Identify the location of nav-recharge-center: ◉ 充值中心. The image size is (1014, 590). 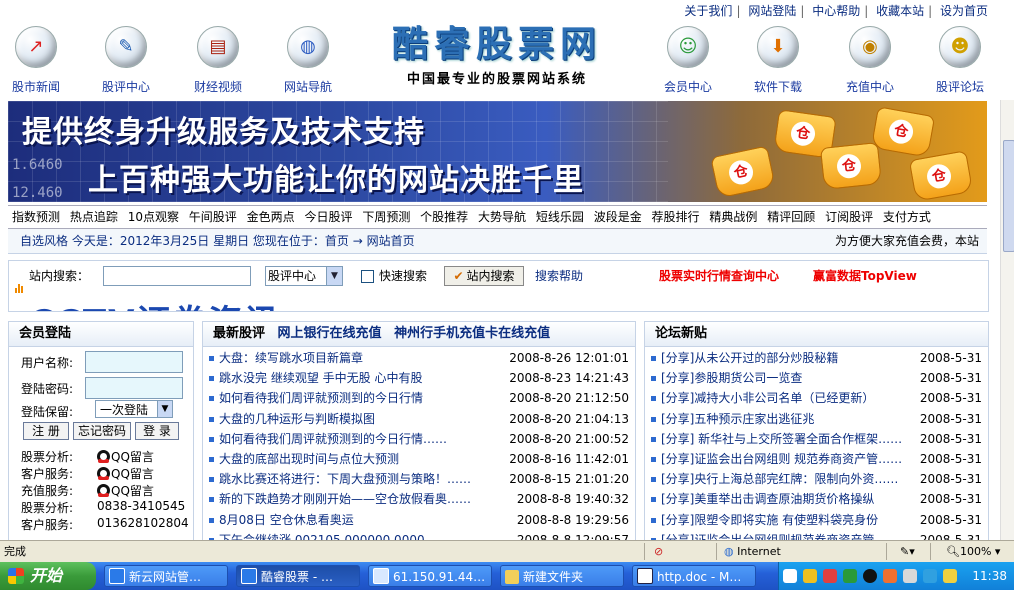
(870, 58).